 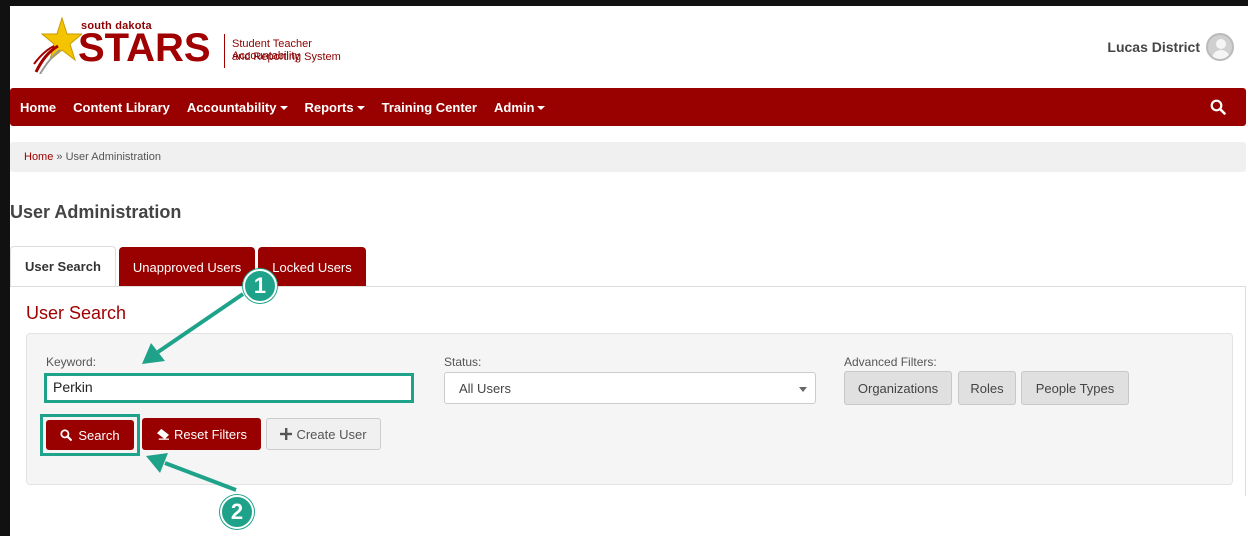 I want to click on nav-label: Reports, so click(x=329, y=107).